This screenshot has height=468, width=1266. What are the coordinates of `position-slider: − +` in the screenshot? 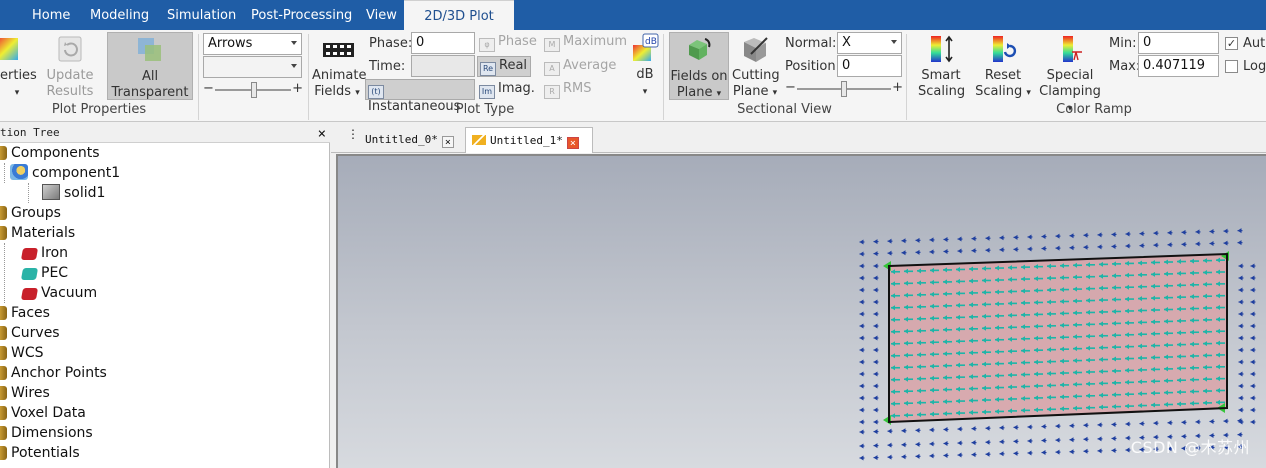 It's located at (844, 89).